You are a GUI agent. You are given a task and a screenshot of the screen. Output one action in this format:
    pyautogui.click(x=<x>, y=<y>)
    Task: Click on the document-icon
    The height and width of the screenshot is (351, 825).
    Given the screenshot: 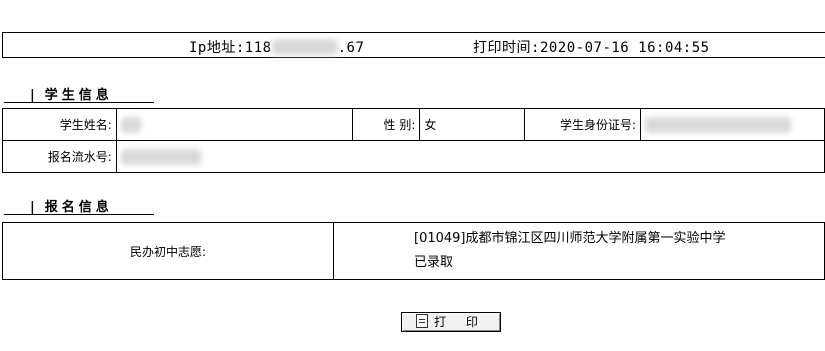 What is the action you would take?
    pyautogui.click(x=422, y=321)
    